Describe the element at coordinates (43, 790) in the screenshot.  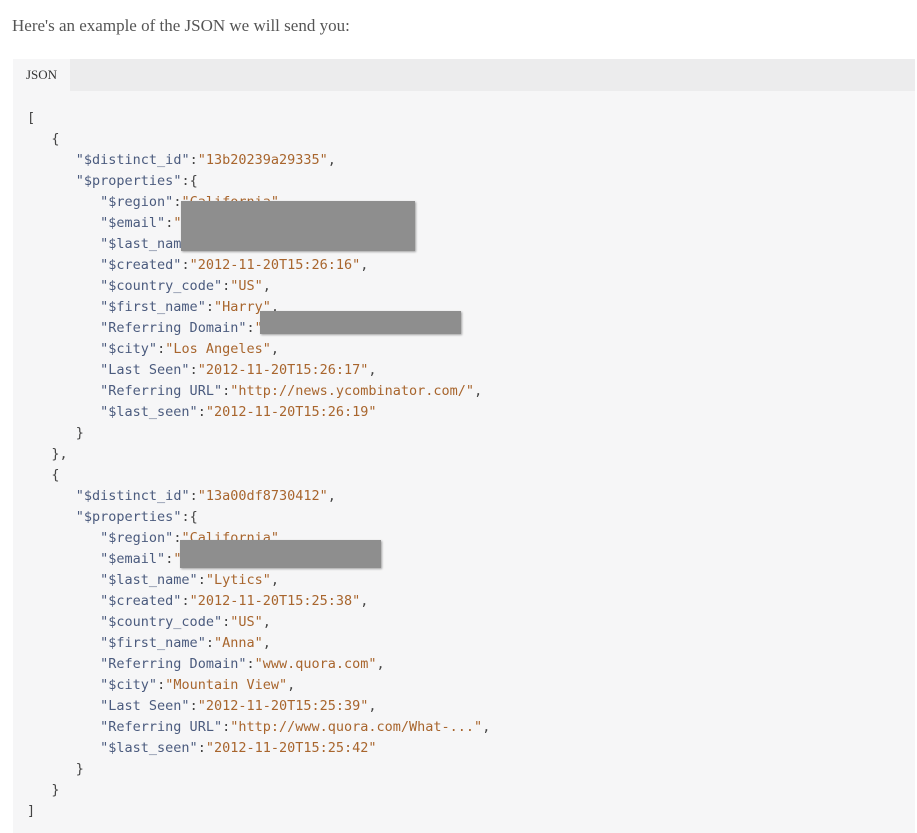
I see `object-close: }` at that location.